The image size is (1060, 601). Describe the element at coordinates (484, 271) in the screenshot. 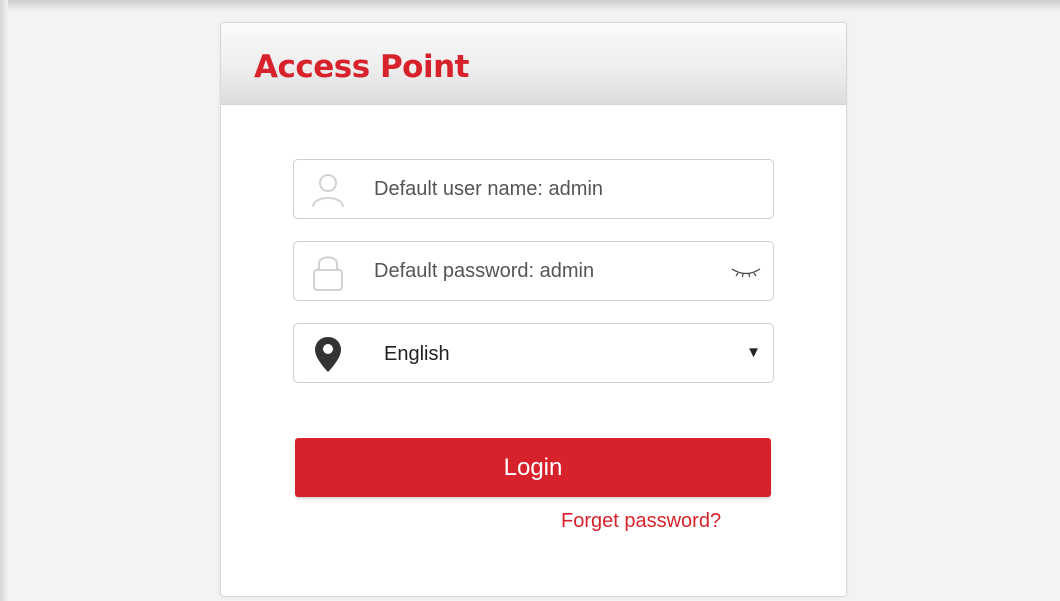

I see `password-placeholder: Default password: admin` at that location.